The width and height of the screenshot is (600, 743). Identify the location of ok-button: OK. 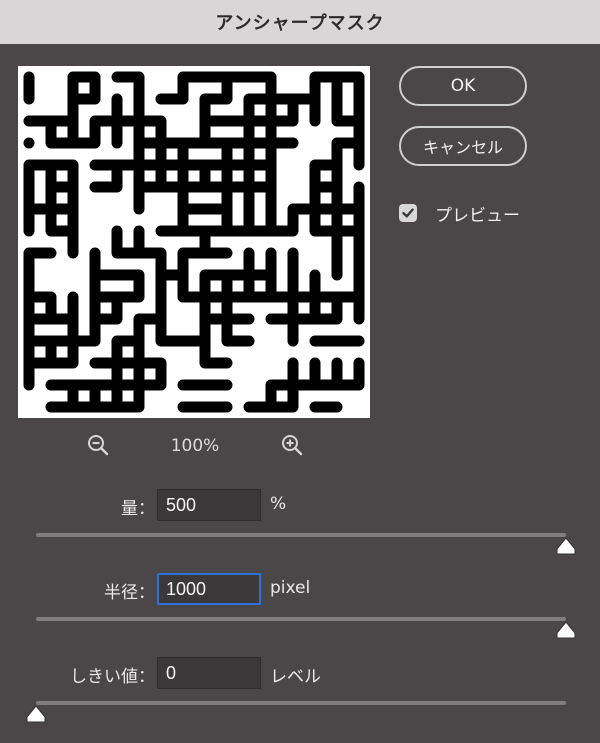
(463, 86).